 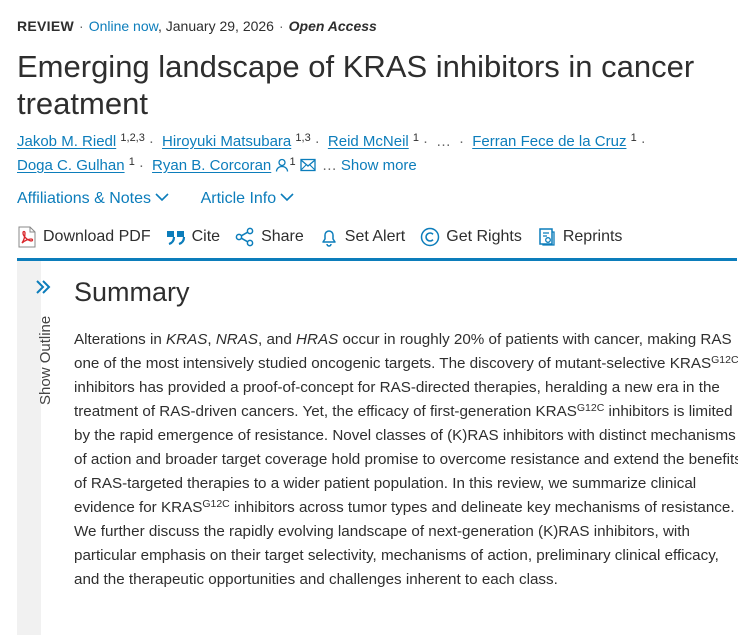 I want to click on show-more-authors-button: Show more, so click(x=379, y=165).